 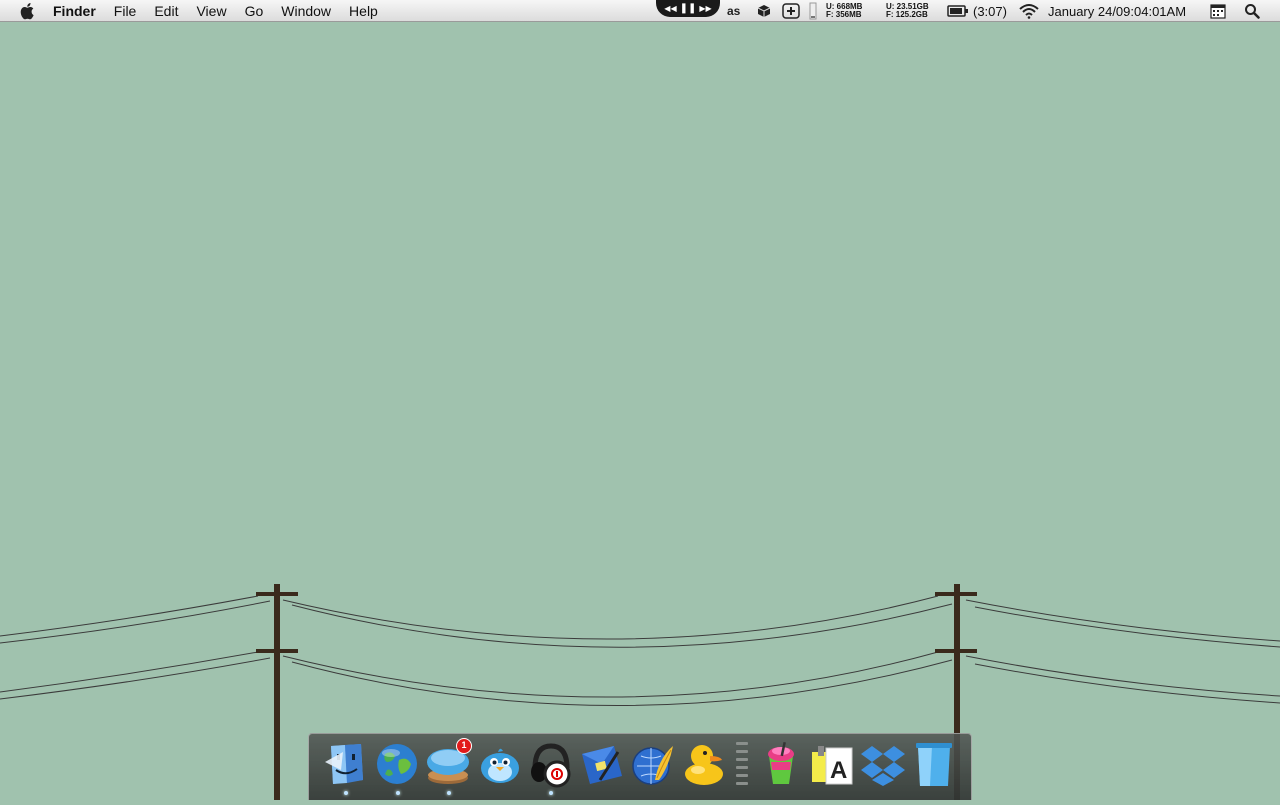 I want to click on dock-item-twitter-client, so click(x=500, y=764).